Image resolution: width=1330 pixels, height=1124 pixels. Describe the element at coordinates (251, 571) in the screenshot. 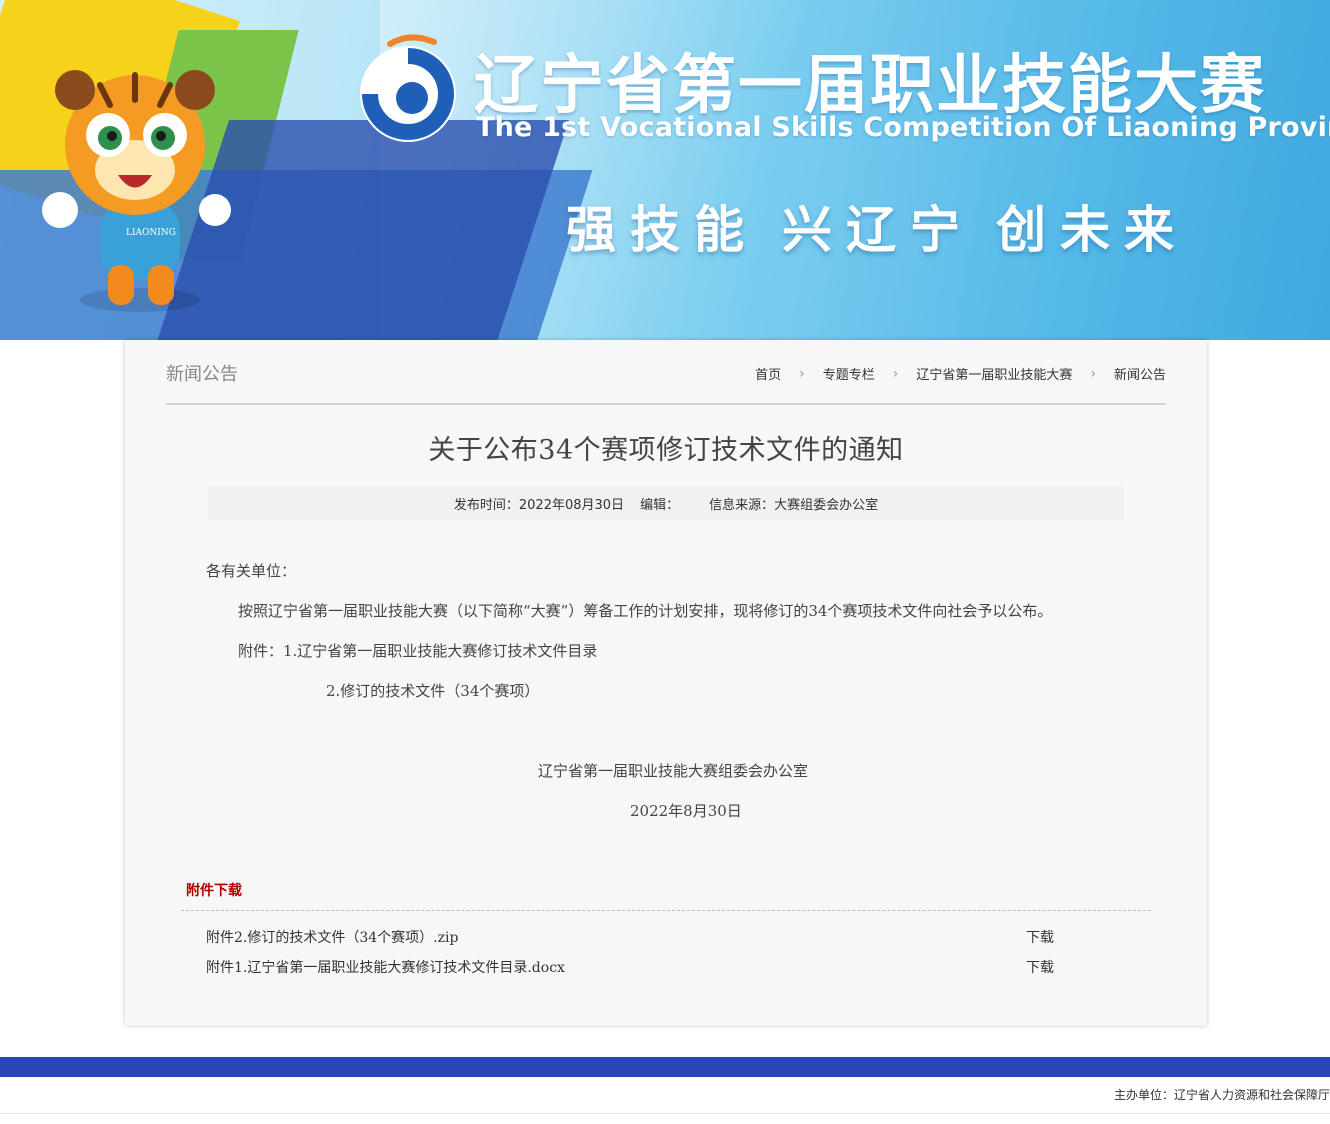

I see `salutation: 各有关单位：` at that location.